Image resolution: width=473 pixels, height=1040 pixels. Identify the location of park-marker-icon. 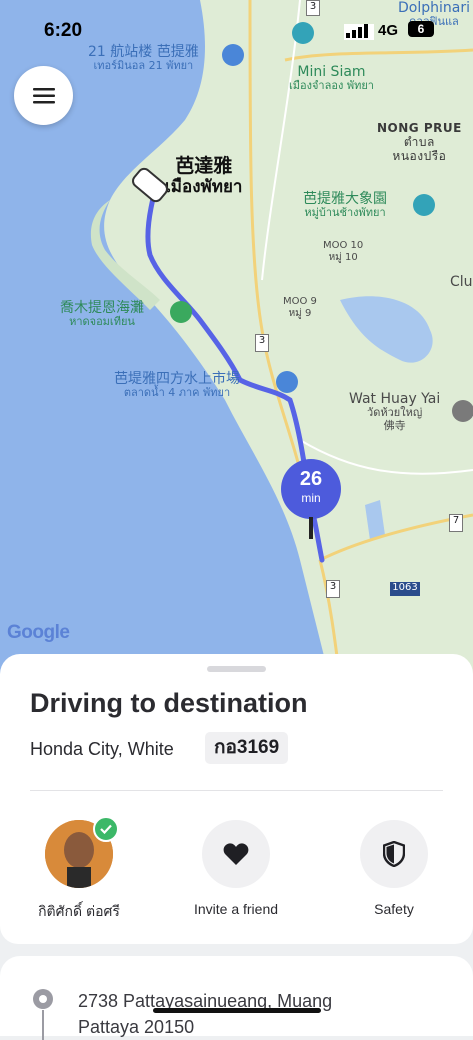
(181, 312).